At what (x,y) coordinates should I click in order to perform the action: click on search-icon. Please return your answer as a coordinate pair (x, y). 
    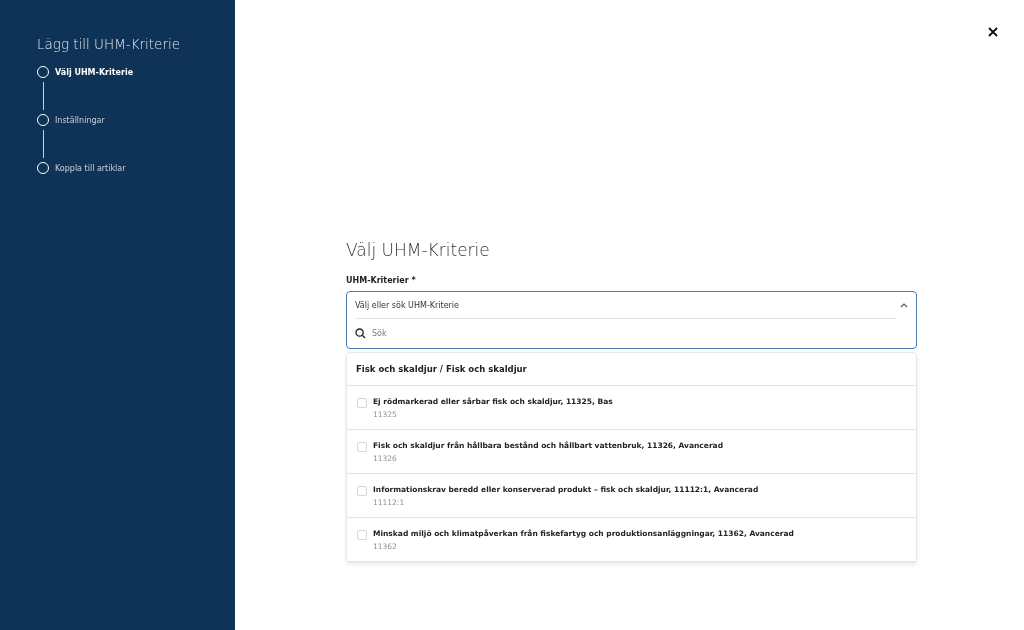
    Looking at the image, I should click on (360, 333).